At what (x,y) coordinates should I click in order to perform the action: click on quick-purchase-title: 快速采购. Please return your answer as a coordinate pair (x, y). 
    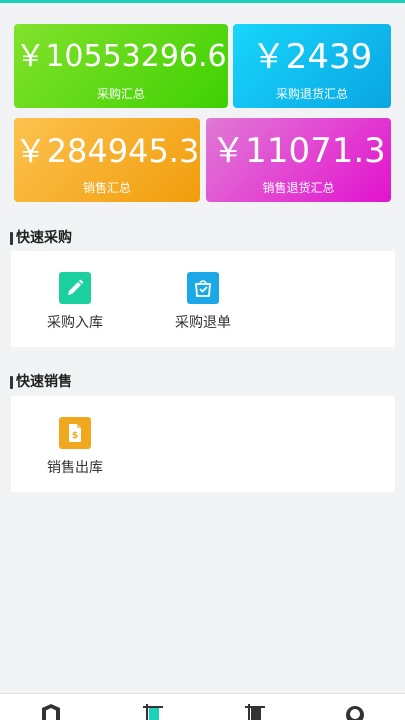
    Looking at the image, I should click on (41, 238).